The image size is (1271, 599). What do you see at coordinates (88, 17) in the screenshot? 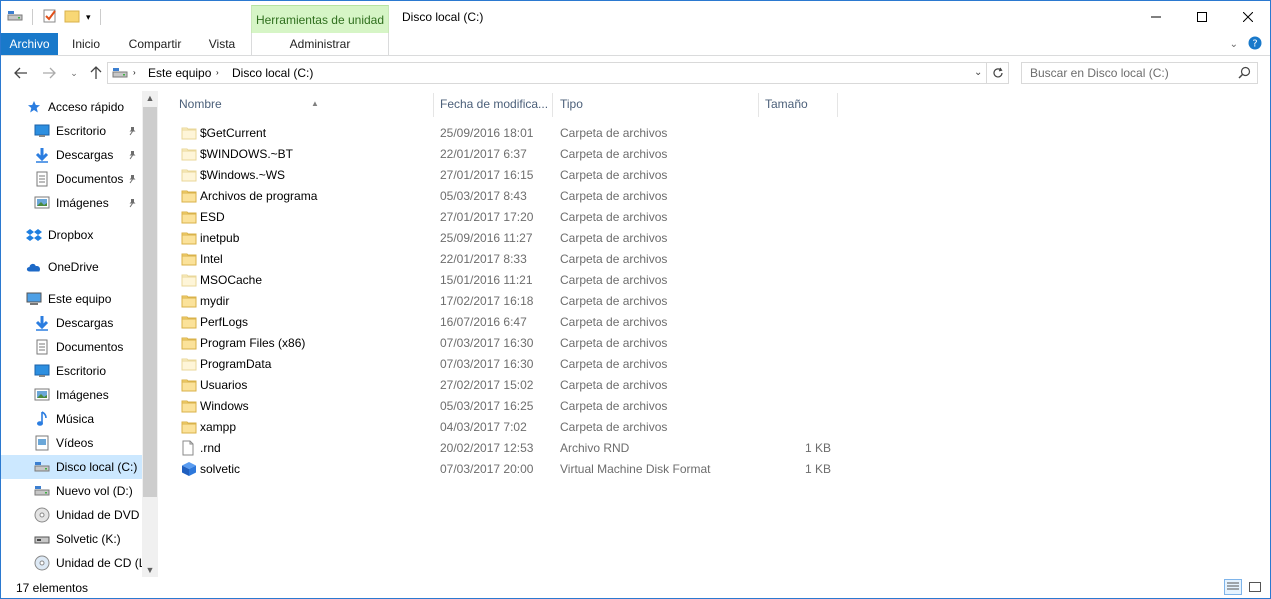
I see `customize-qat-icon: ▾` at bounding box center [88, 17].